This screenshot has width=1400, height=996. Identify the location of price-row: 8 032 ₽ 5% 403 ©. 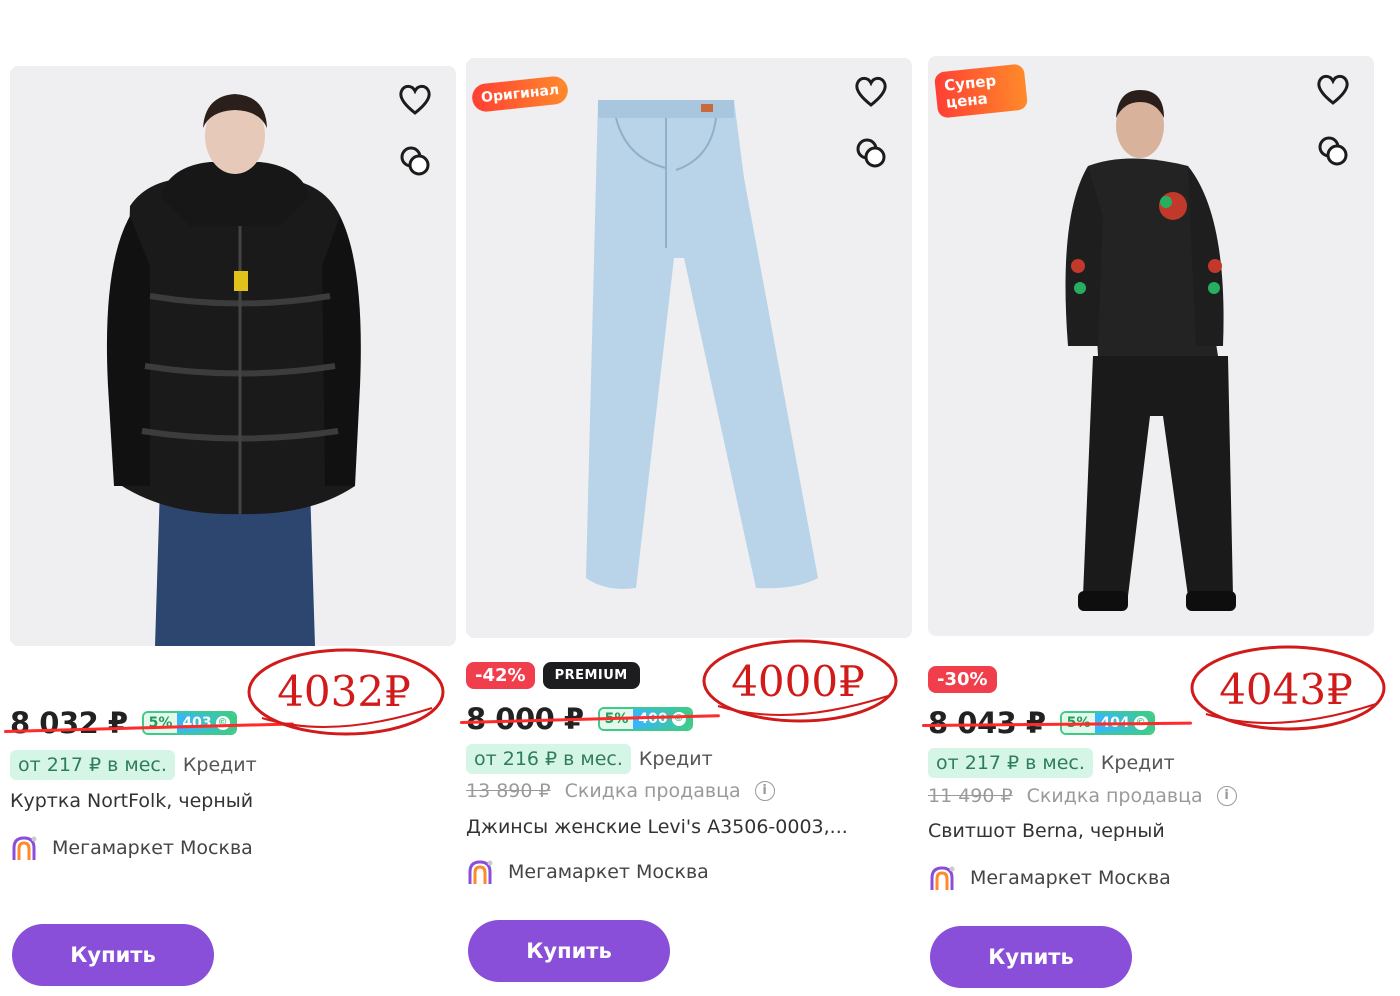
(123, 723).